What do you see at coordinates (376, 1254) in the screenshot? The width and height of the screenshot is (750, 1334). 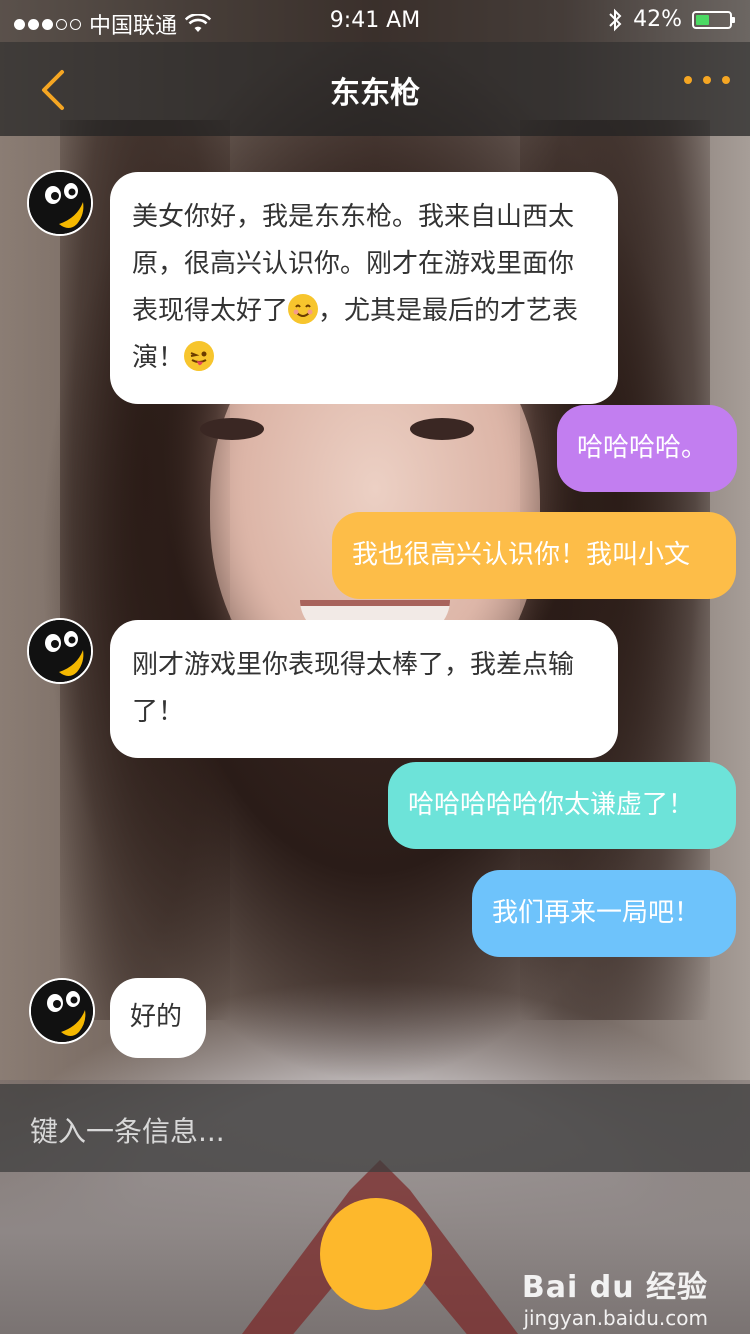 I see `record-button` at bounding box center [376, 1254].